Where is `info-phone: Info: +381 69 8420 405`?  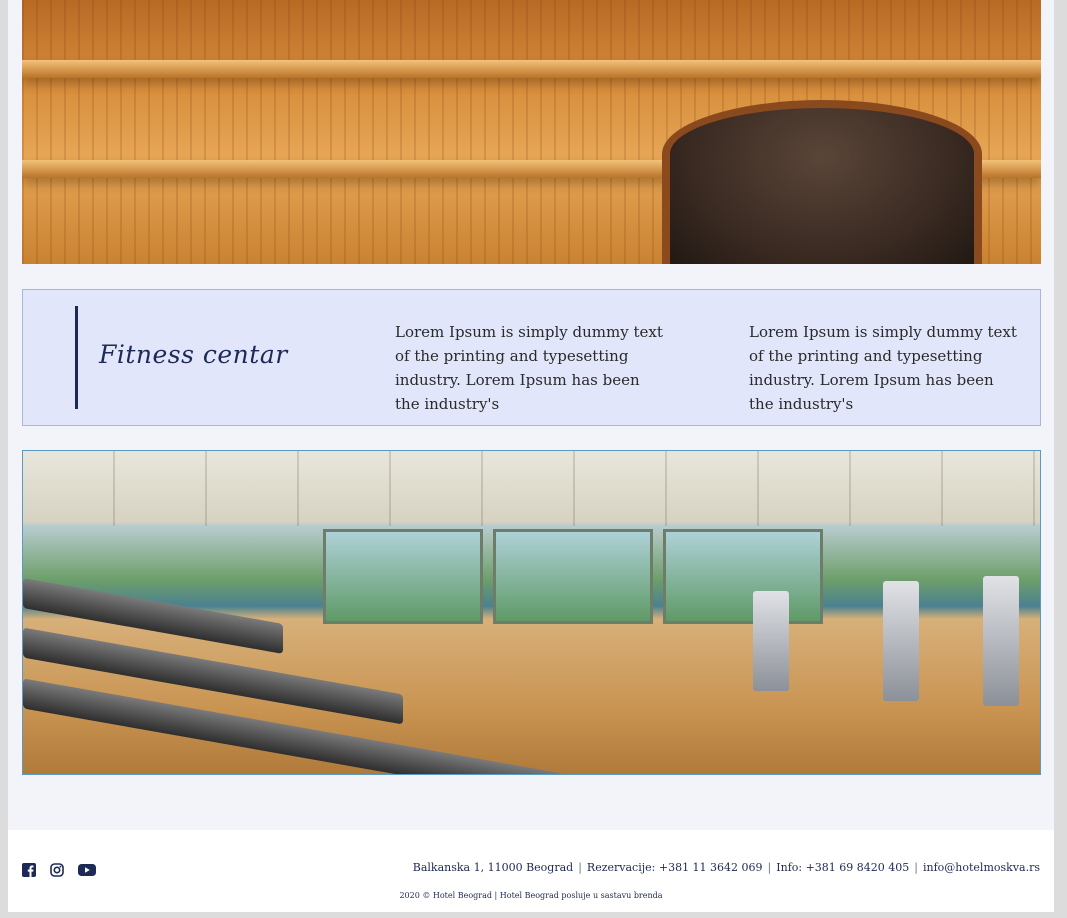 info-phone: Info: +381 69 8420 405 is located at coordinates (842, 867).